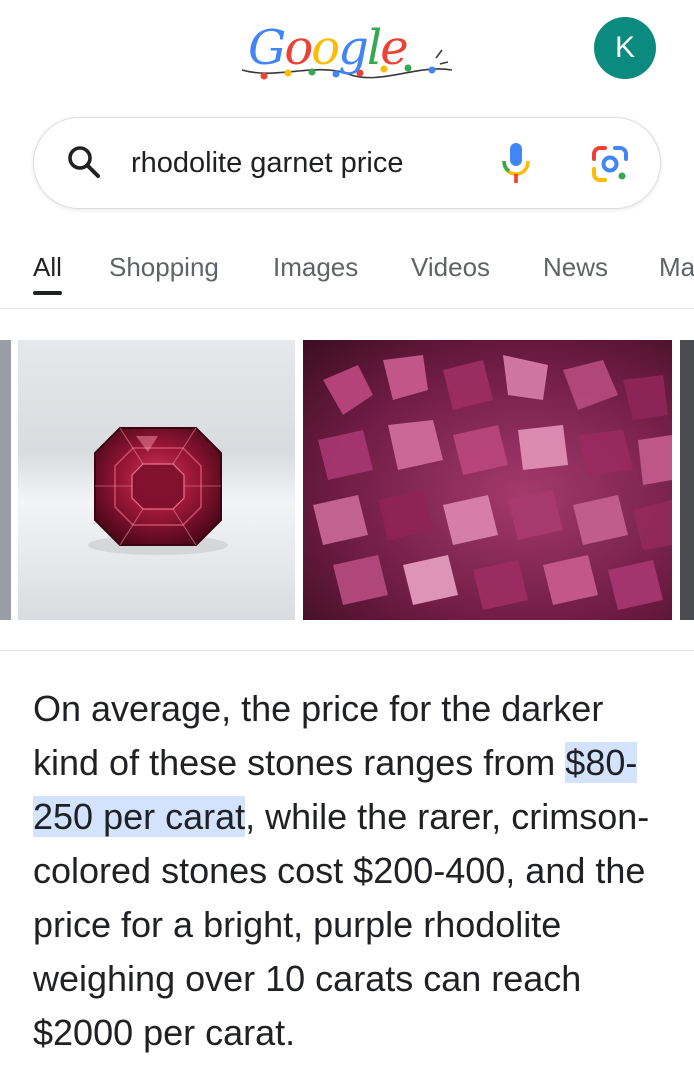  I want to click on rough-stones-graphic, so click(492, 482).